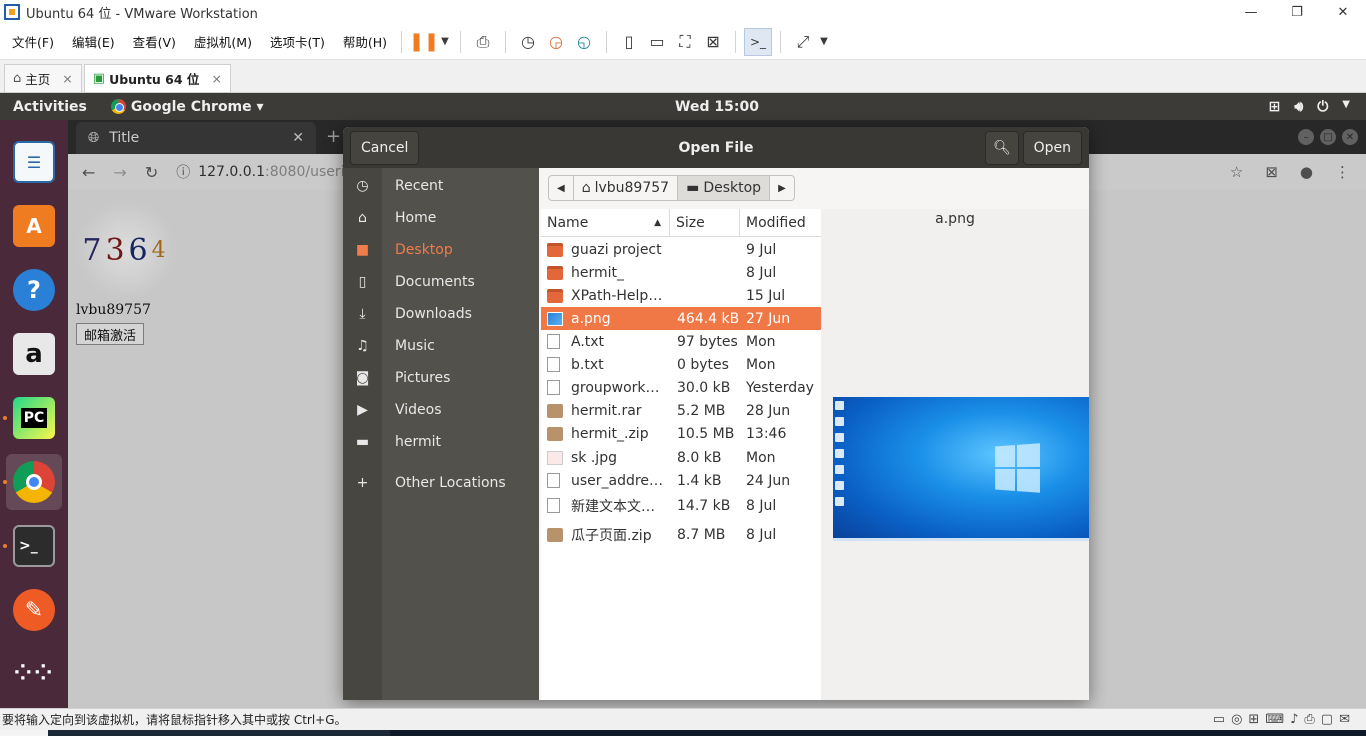 The width and height of the screenshot is (1366, 736). What do you see at coordinates (34, 226) in the screenshot?
I see `dock-ubuntu-software: A` at bounding box center [34, 226].